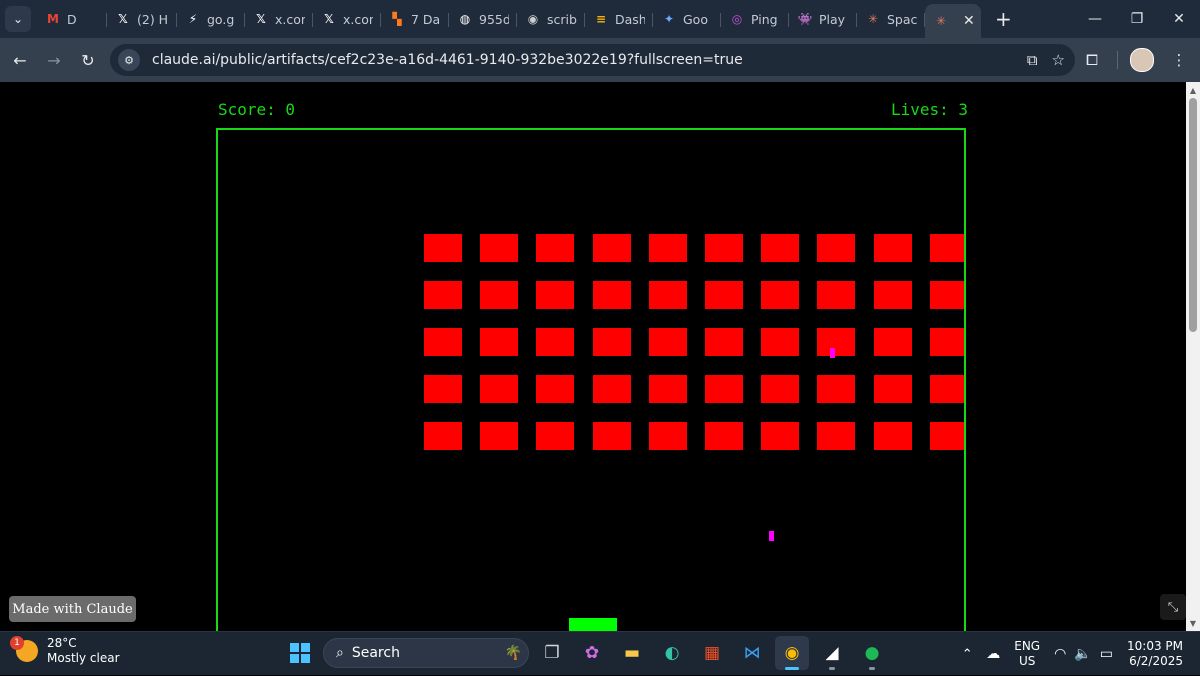 The width and height of the screenshot is (1200, 676). Describe the element at coordinates (687, 19) in the screenshot. I see `tab-9: ✦ Goo` at that location.